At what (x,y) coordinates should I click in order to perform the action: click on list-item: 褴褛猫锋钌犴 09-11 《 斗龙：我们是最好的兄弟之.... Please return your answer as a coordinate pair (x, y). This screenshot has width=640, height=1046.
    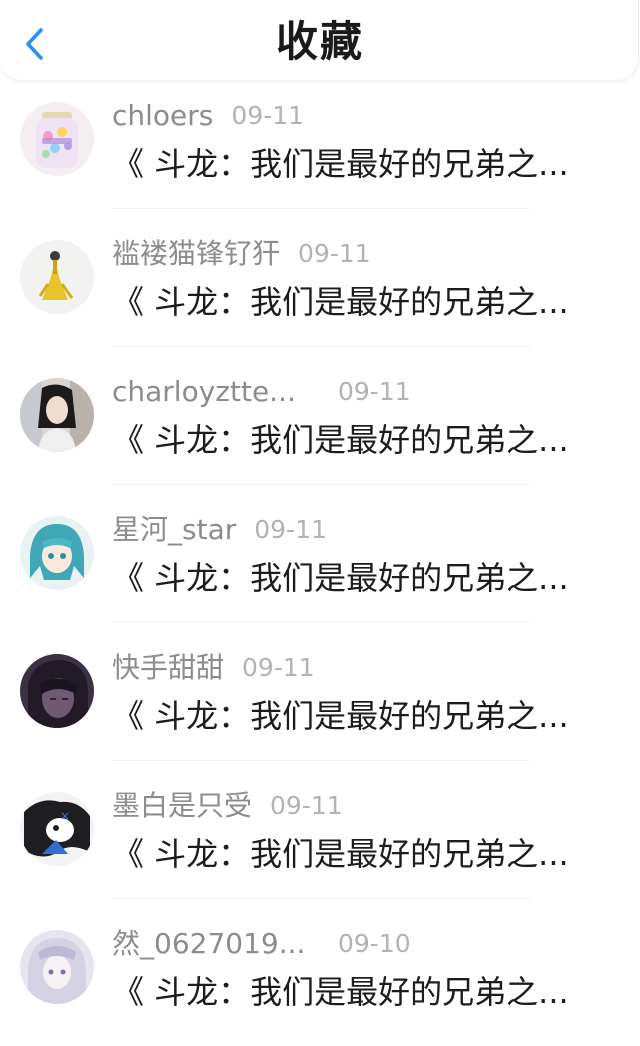
    Looking at the image, I should click on (320, 287).